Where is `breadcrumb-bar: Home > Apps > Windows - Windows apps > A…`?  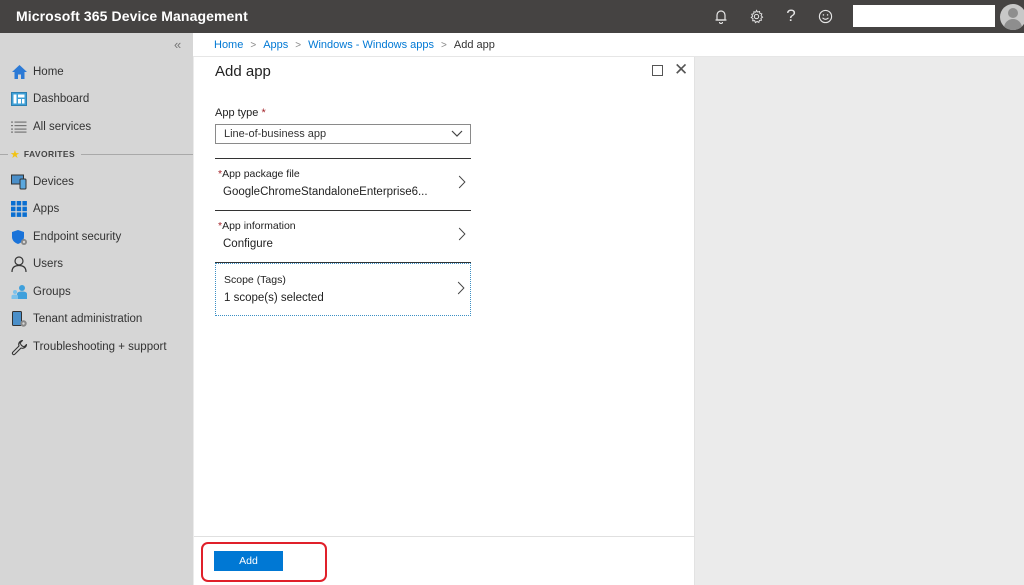
breadcrumb-bar: Home > Apps > Windows - Windows apps > A… is located at coordinates (608, 45).